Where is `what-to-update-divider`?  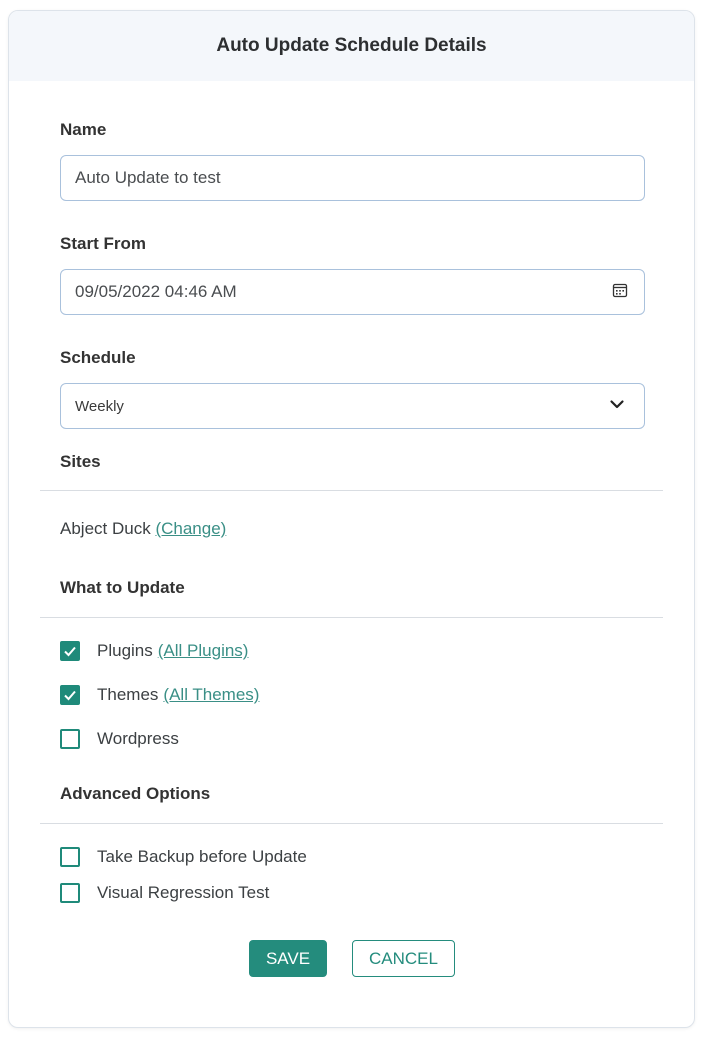 what-to-update-divider is located at coordinates (351, 617).